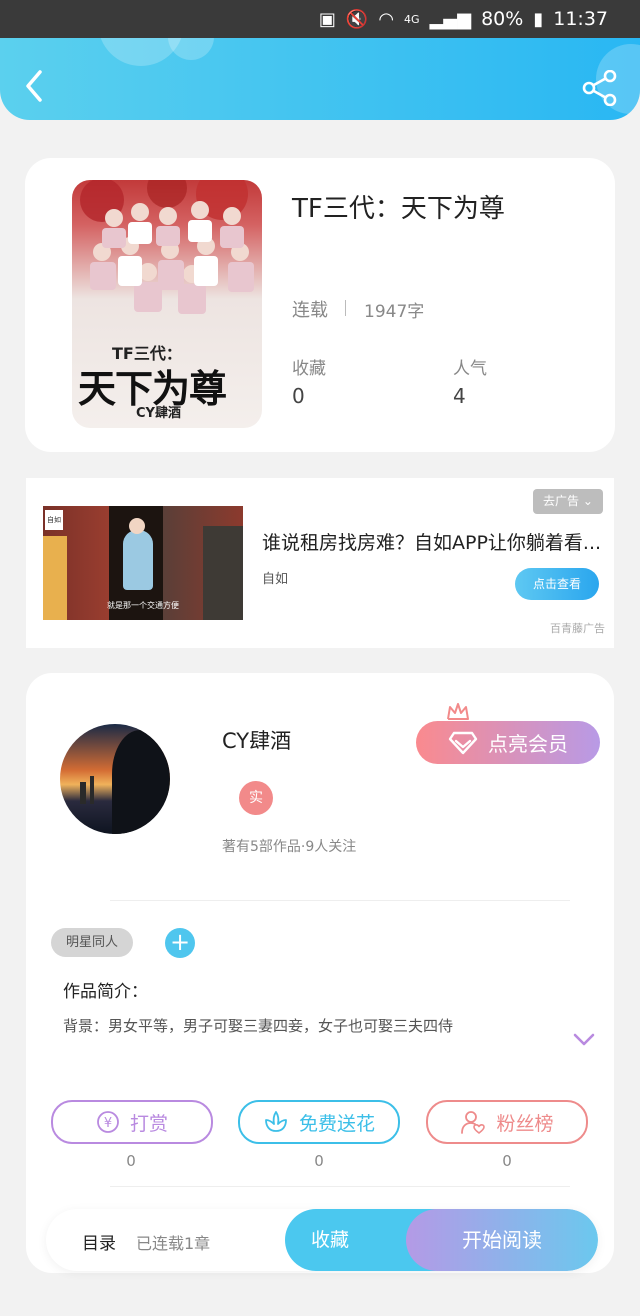  Describe the element at coordinates (459, 396) in the screenshot. I see `popularity-value: 4` at that location.